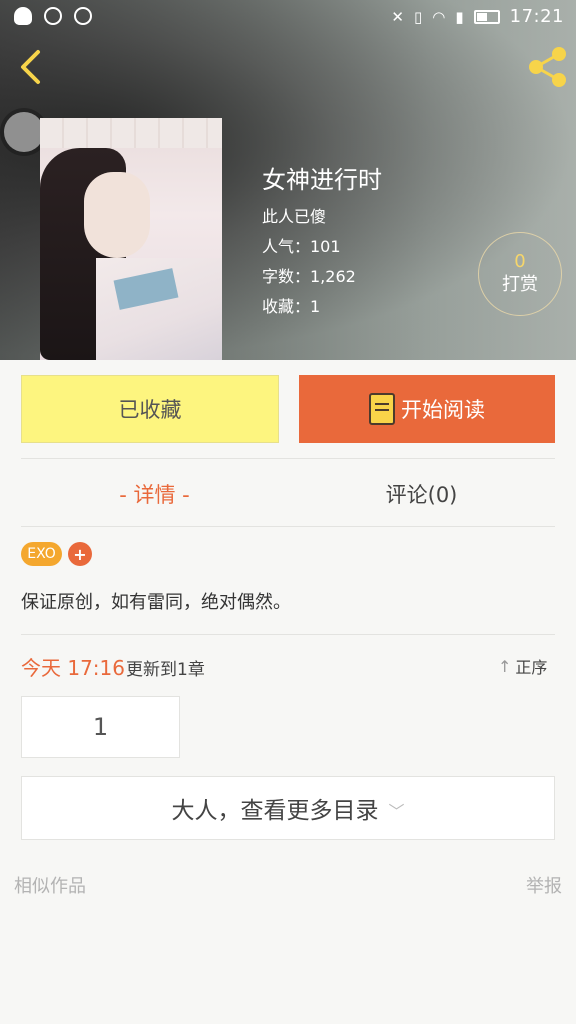 The width and height of the screenshot is (576, 1024). Describe the element at coordinates (418, 16) in the screenshot. I see `vibrate-off-icon: ▯` at that location.